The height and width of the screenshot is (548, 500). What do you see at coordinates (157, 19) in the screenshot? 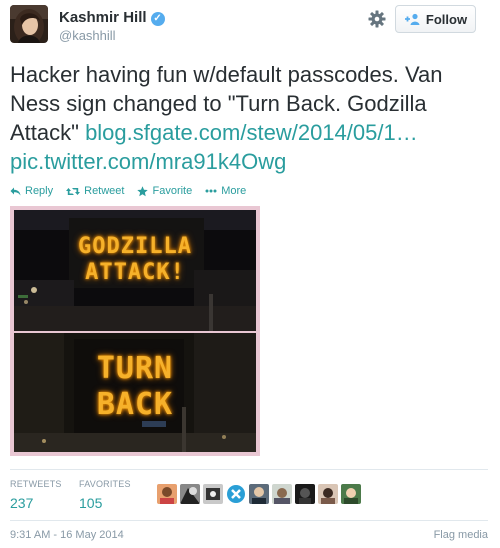
I see `verified-badge-icon: ✓` at bounding box center [157, 19].